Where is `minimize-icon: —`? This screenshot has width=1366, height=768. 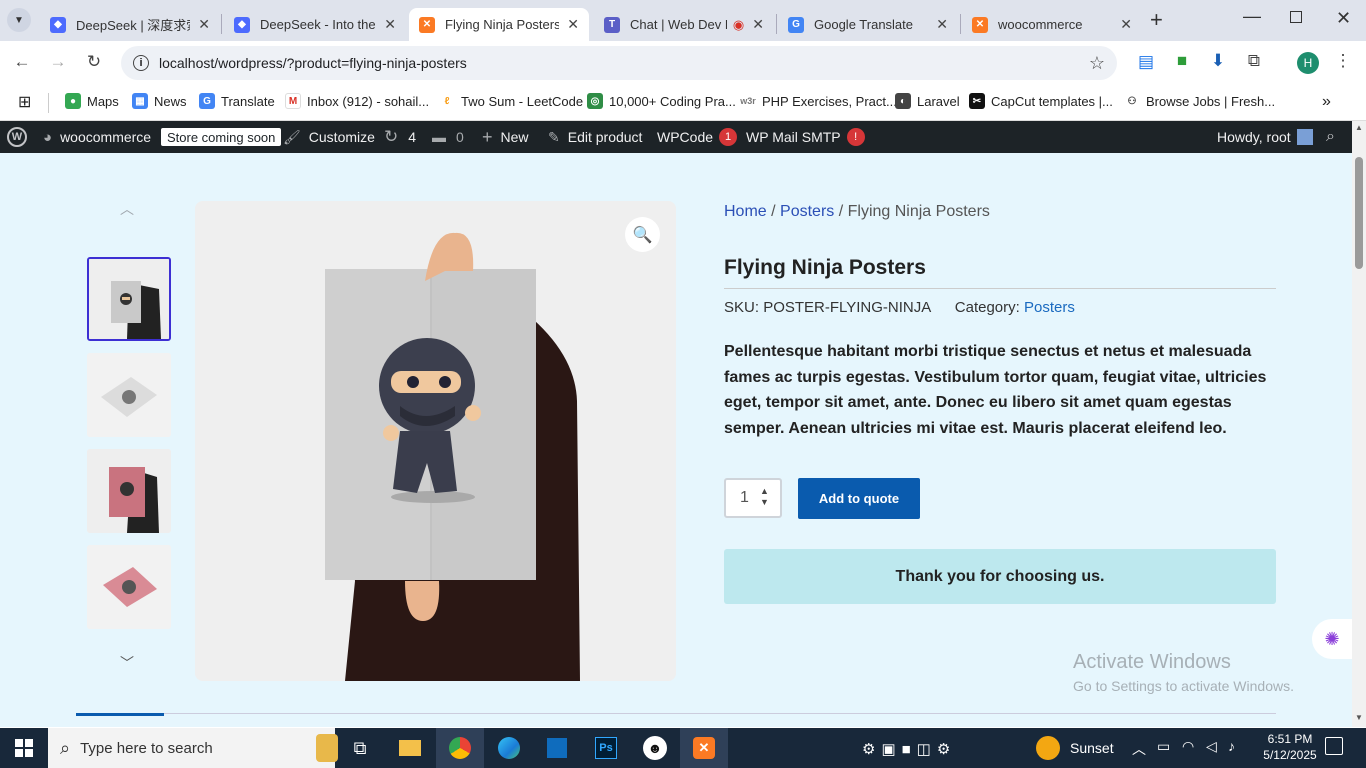
minimize-icon: — is located at coordinates (1252, 16).